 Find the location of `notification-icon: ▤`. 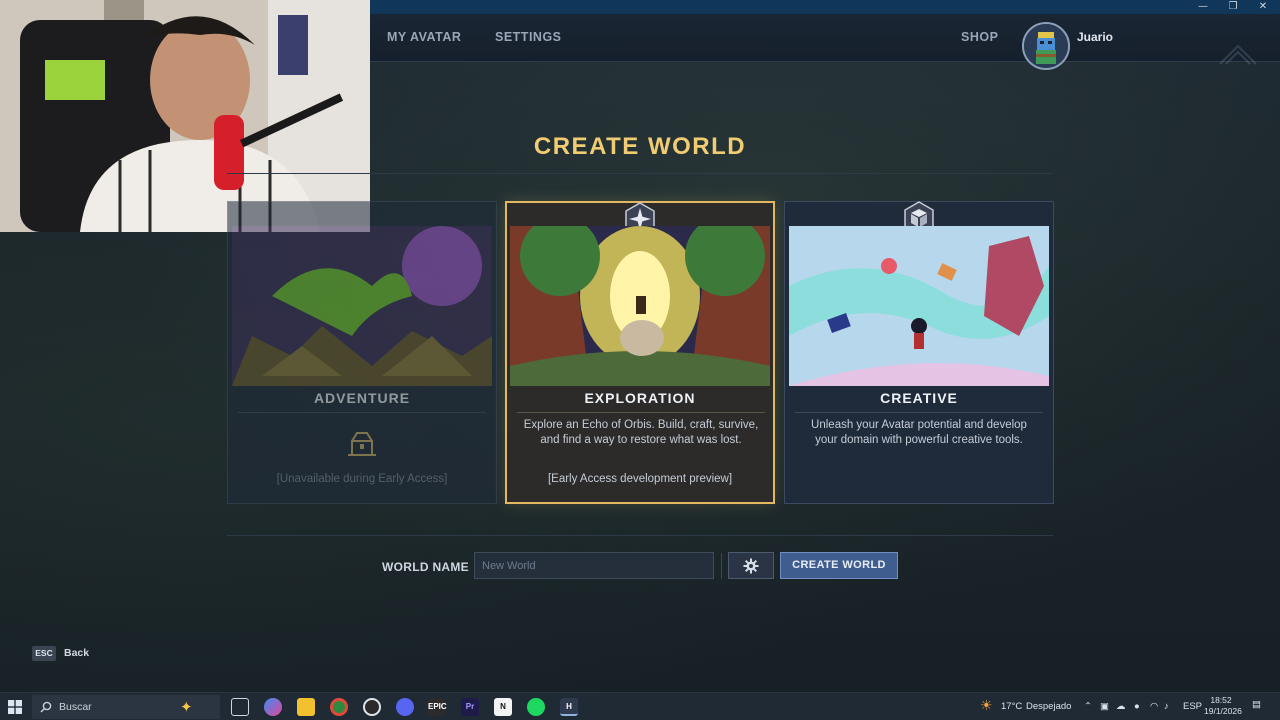

notification-icon: ▤ is located at coordinates (1256, 704).